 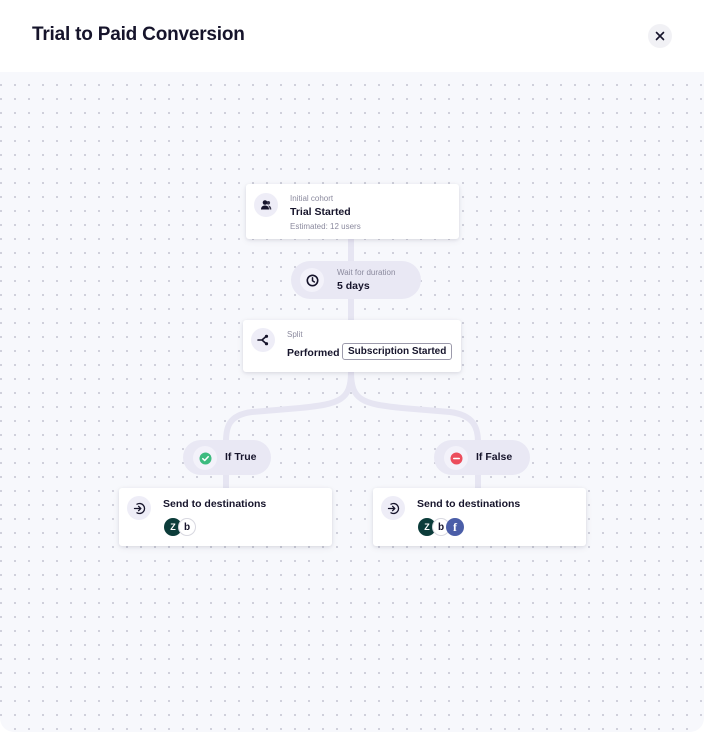 I want to click on wait-node: Wait for duration 5 days, so click(x=356, y=280).